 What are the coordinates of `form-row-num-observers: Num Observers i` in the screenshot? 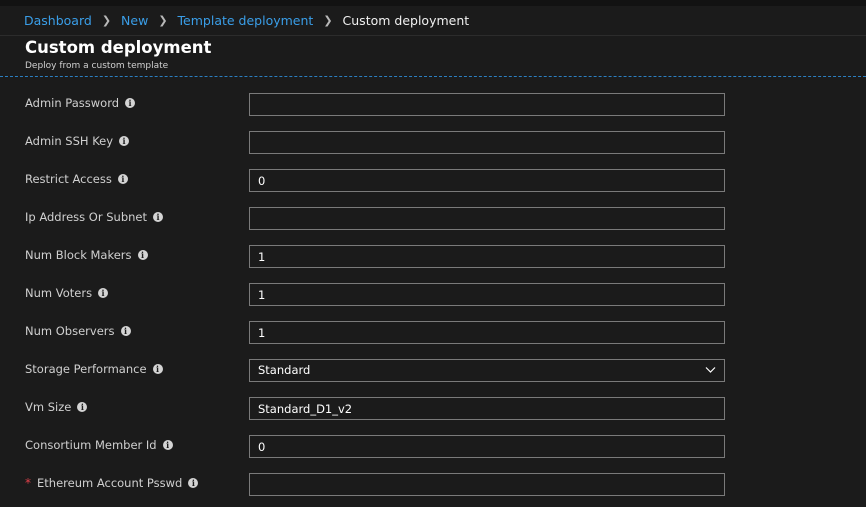 It's located at (433, 333).